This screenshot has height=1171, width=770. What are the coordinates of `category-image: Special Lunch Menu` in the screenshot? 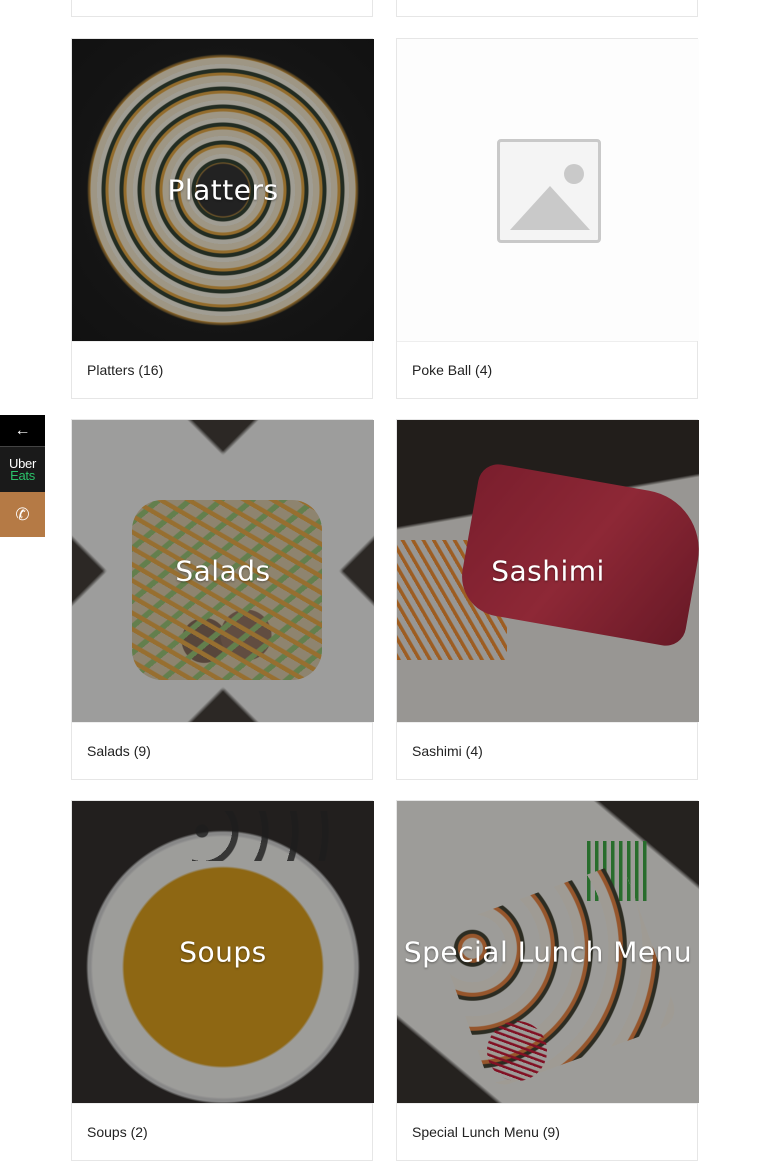 It's located at (548, 952).